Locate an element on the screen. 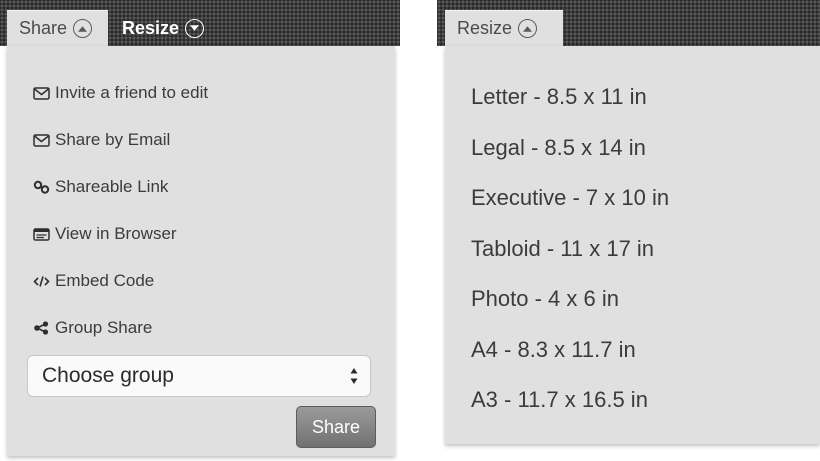 The width and height of the screenshot is (820, 461). menu-item-share-by-email: Share by Email is located at coordinates (101, 140).